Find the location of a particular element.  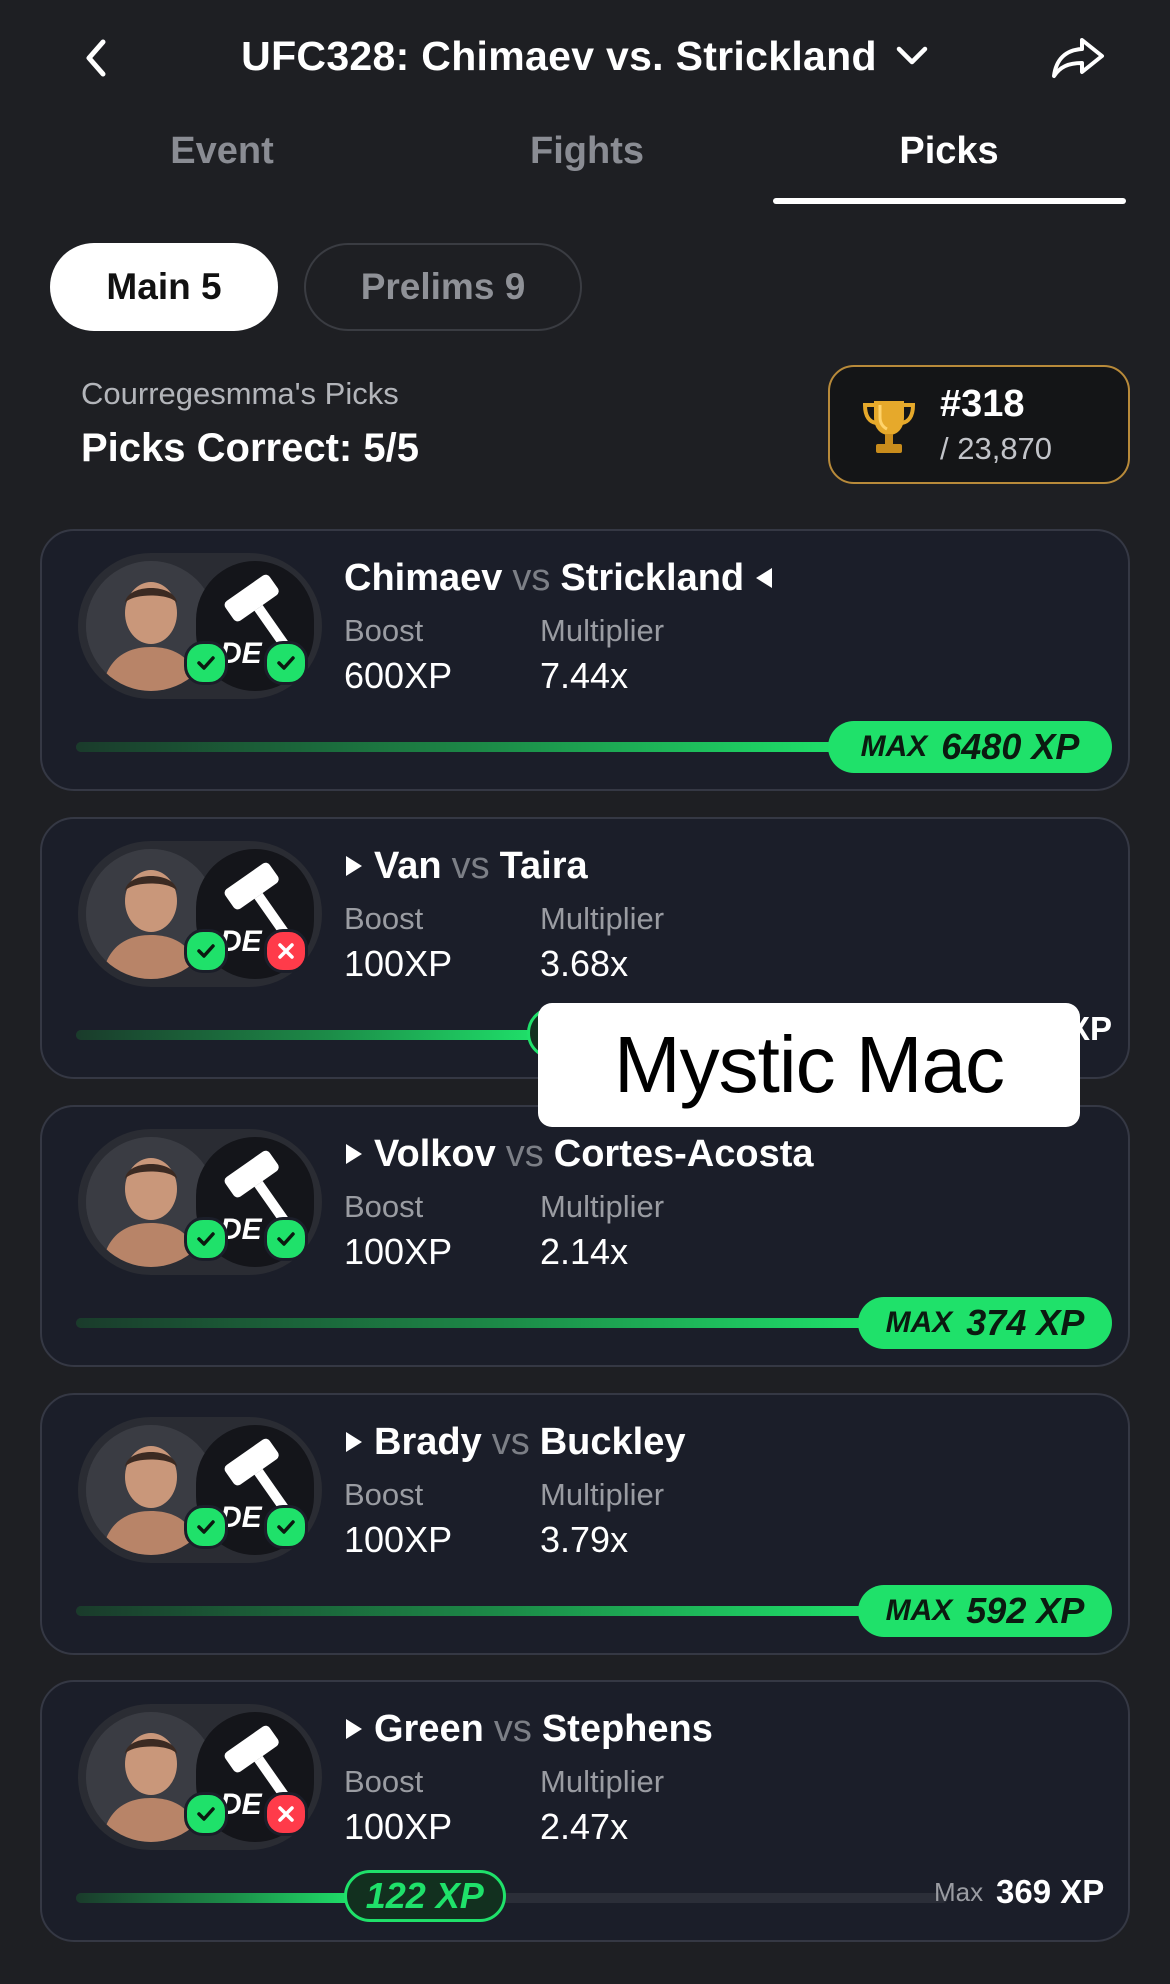

matchup: Van vs Taira is located at coordinates (466, 866).